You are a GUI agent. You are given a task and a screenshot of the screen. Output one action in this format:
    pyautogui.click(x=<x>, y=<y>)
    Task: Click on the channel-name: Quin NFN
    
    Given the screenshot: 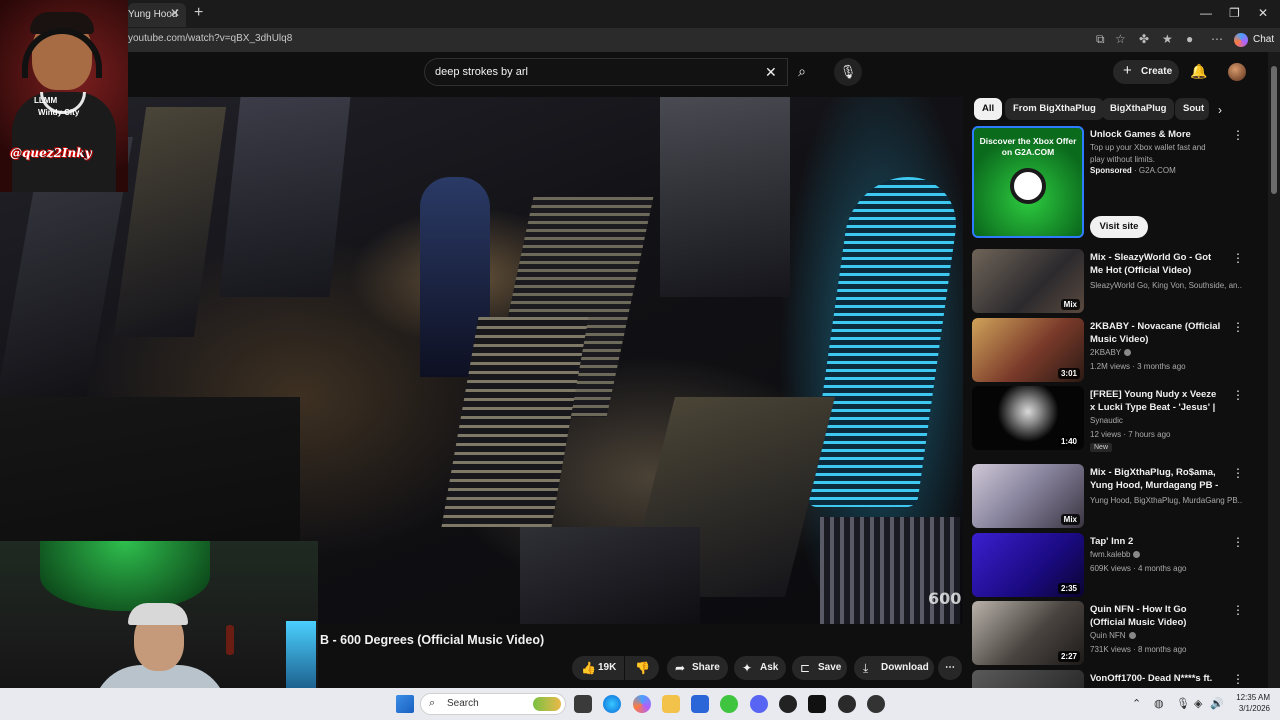 What is the action you would take?
    pyautogui.click(x=1108, y=635)
    